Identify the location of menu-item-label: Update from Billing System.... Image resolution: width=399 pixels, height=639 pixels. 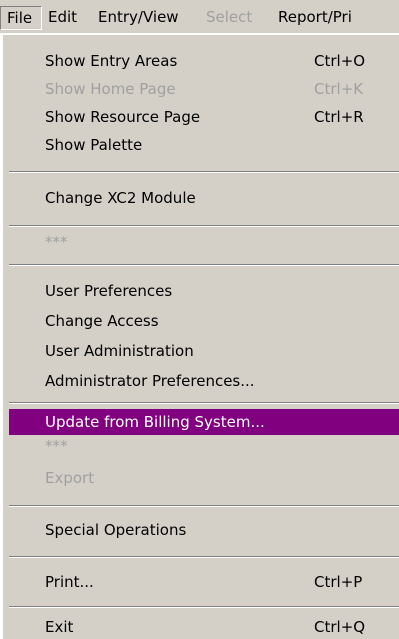
(155, 422).